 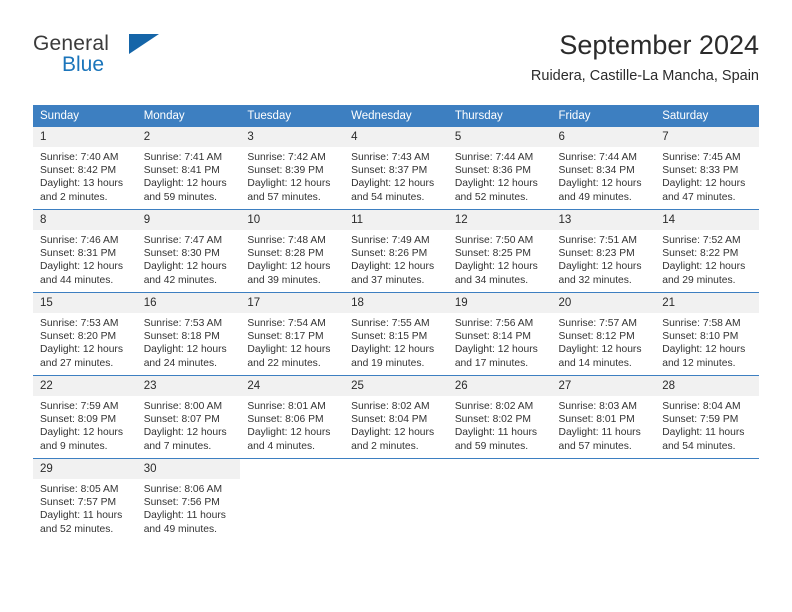 I want to click on day-number: 3, so click(x=292, y=137).